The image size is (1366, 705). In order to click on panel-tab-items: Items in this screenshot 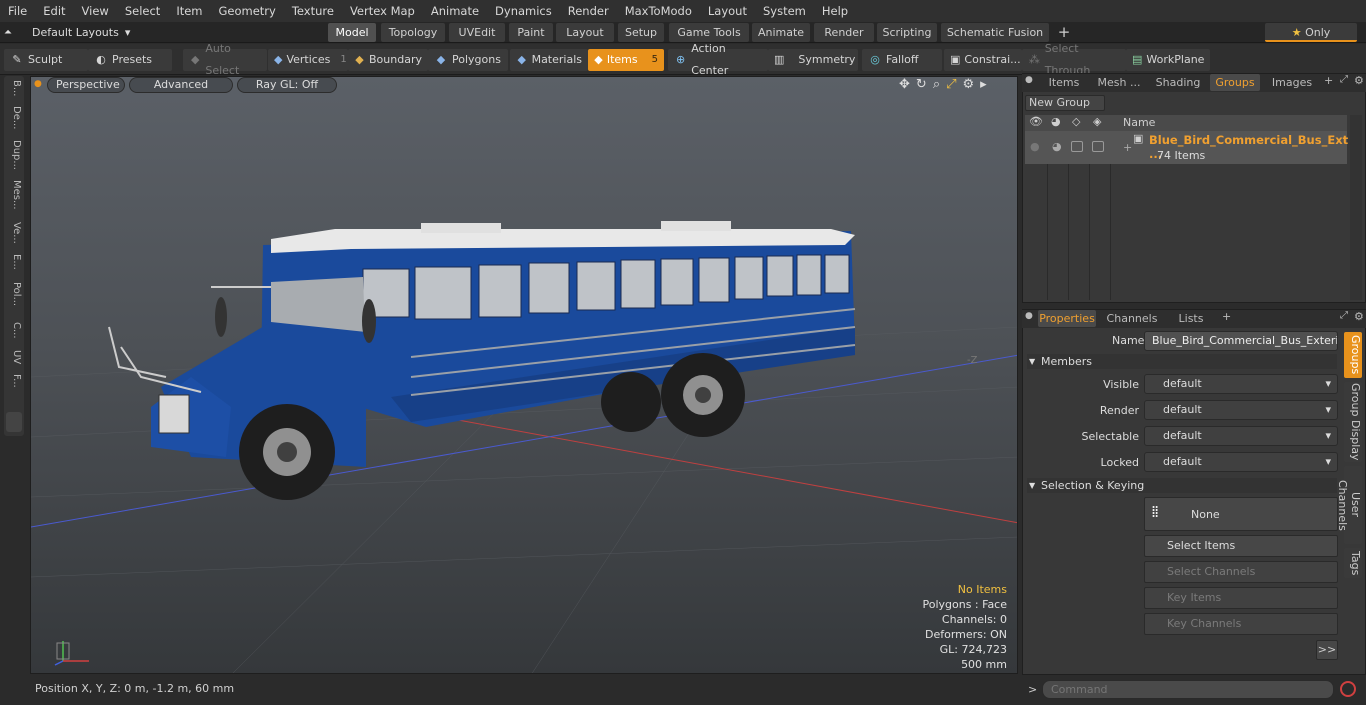, I will do `click(1064, 82)`.